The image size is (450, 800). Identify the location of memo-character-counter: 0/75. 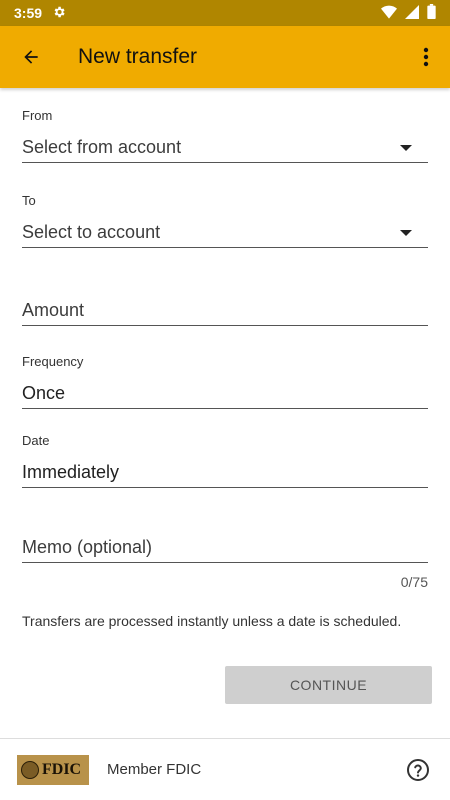
(414, 582).